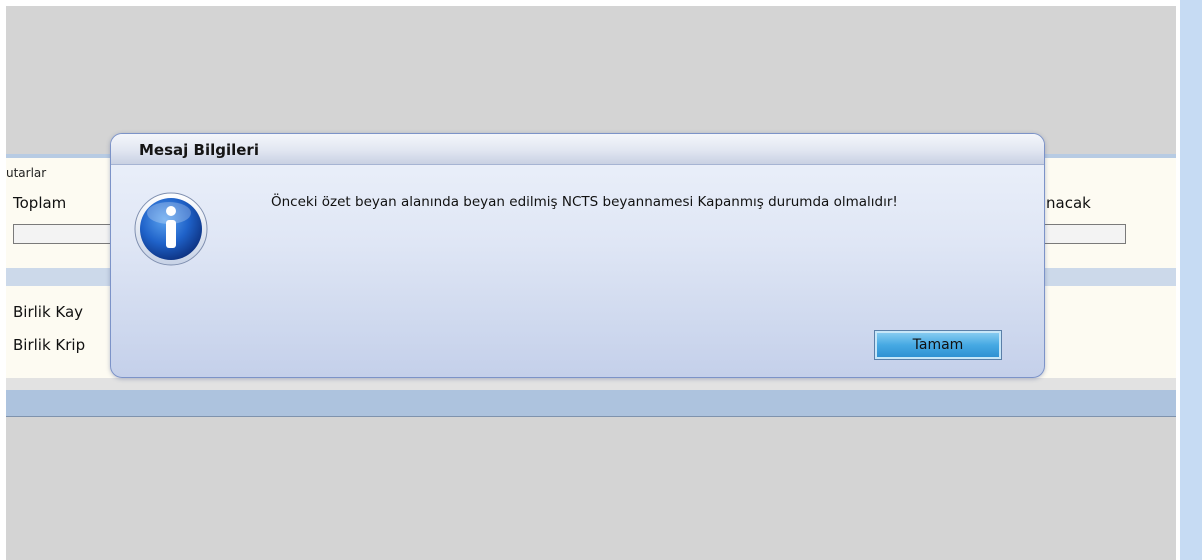 The image size is (1202, 560). Describe the element at coordinates (199, 150) in the screenshot. I see `dialog-title: Mesaj Bilgileri` at that location.